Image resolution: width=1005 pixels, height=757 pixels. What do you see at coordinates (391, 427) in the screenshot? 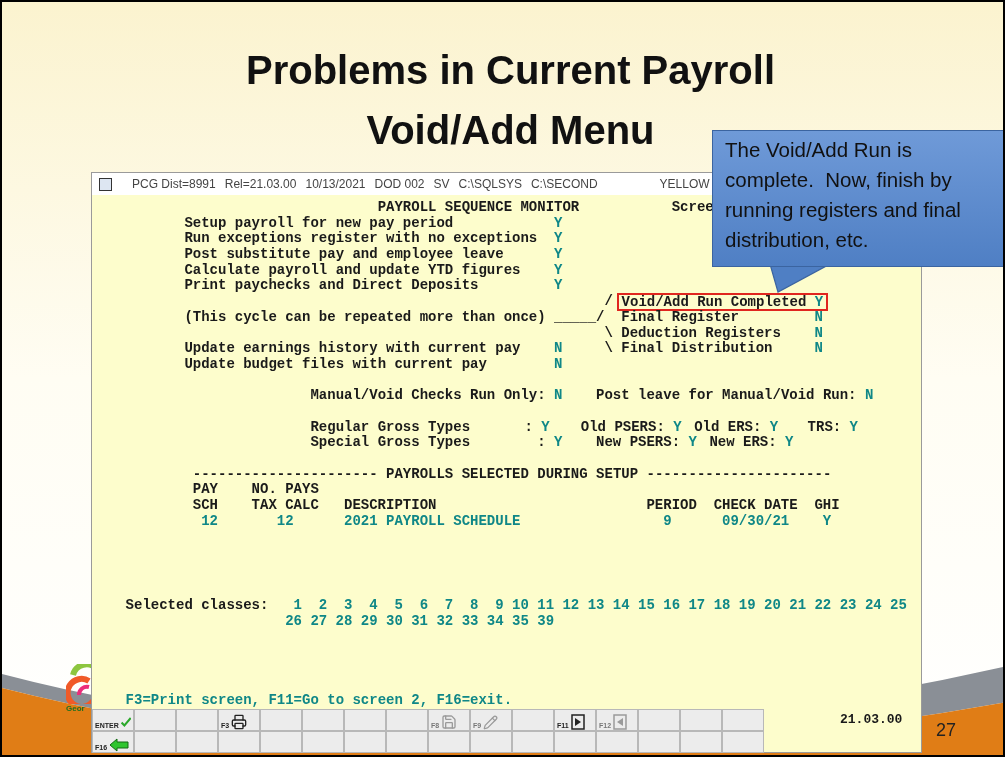
I see `field-label: Regular Gross Types` at bounding box center [391, 427].